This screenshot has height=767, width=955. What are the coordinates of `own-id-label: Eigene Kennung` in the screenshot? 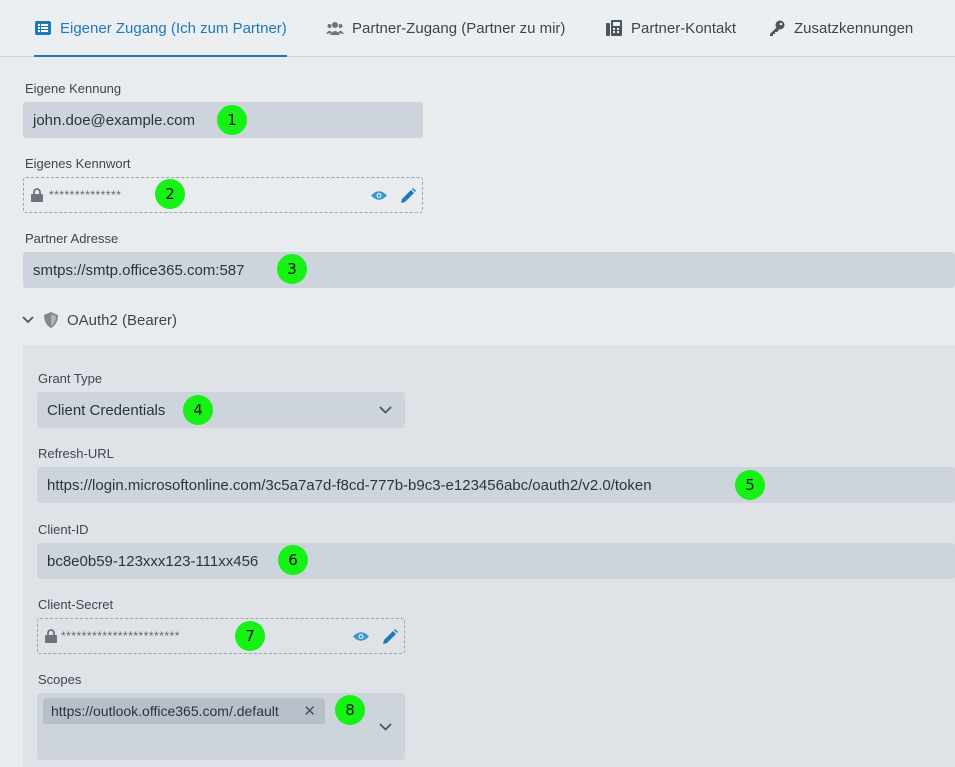 It's located at (73, 88).